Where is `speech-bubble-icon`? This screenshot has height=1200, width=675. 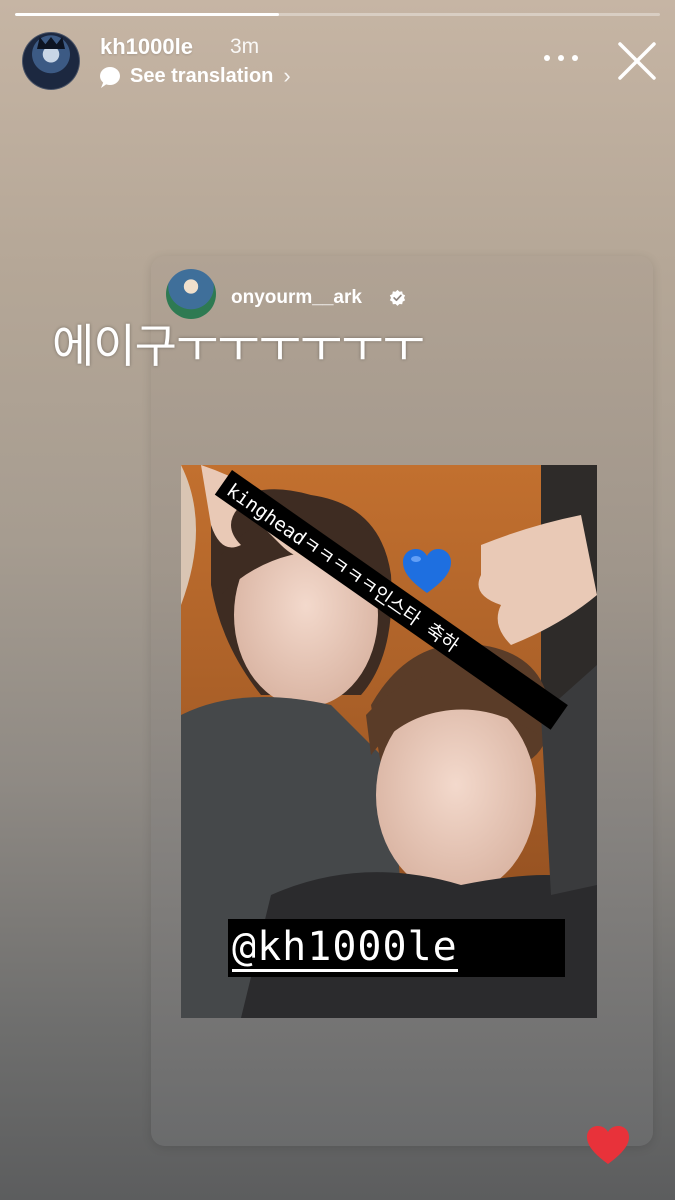 speech-bubble-icon is located at coordinates (110, 76).